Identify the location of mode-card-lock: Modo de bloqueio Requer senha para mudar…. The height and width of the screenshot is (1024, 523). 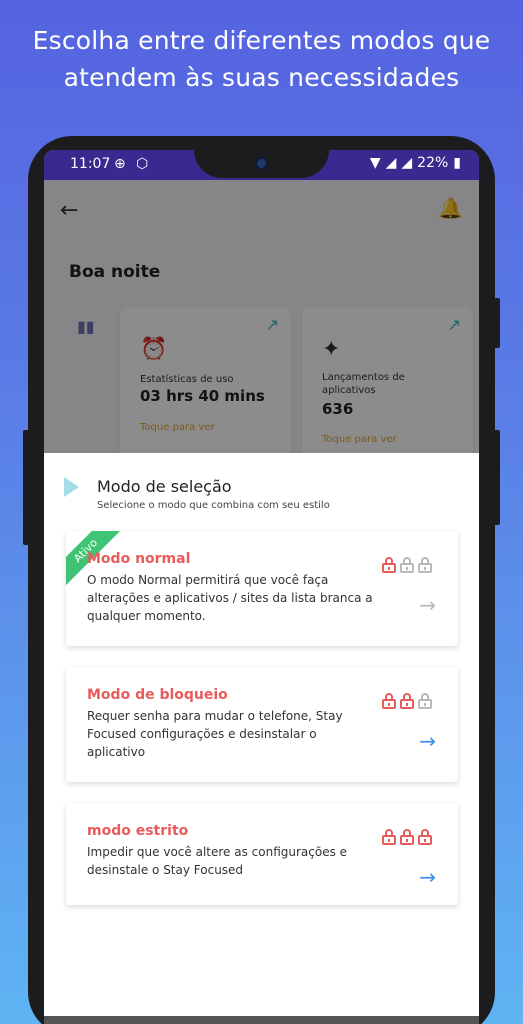
(262, 724).